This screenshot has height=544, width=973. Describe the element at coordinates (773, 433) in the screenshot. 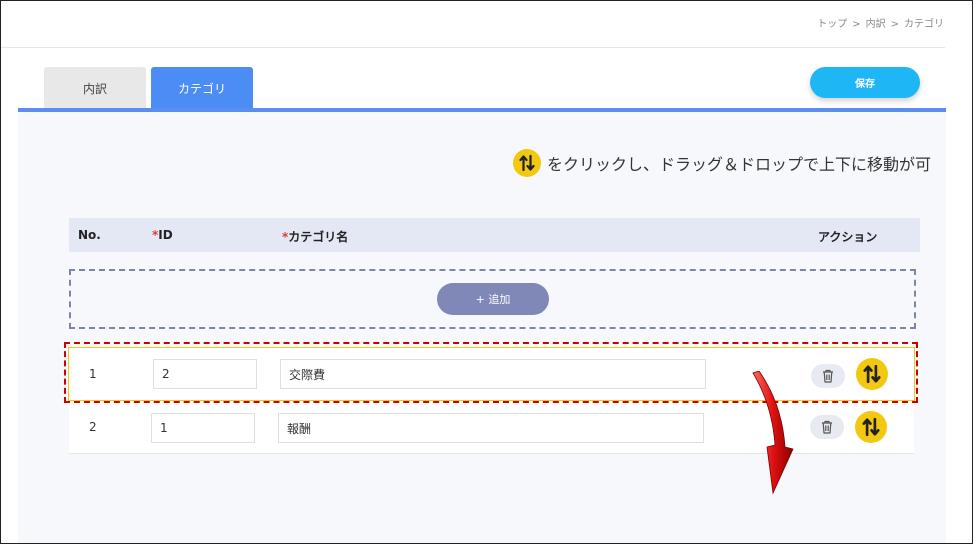

I see `drag-down-arrow-icon` at that location.